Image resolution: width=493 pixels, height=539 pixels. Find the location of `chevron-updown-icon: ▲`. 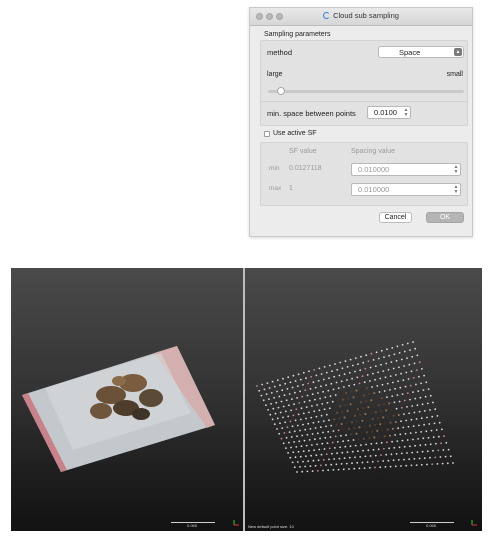

chevron-updown-icon: ▲ is located at coordinates (458, 52).